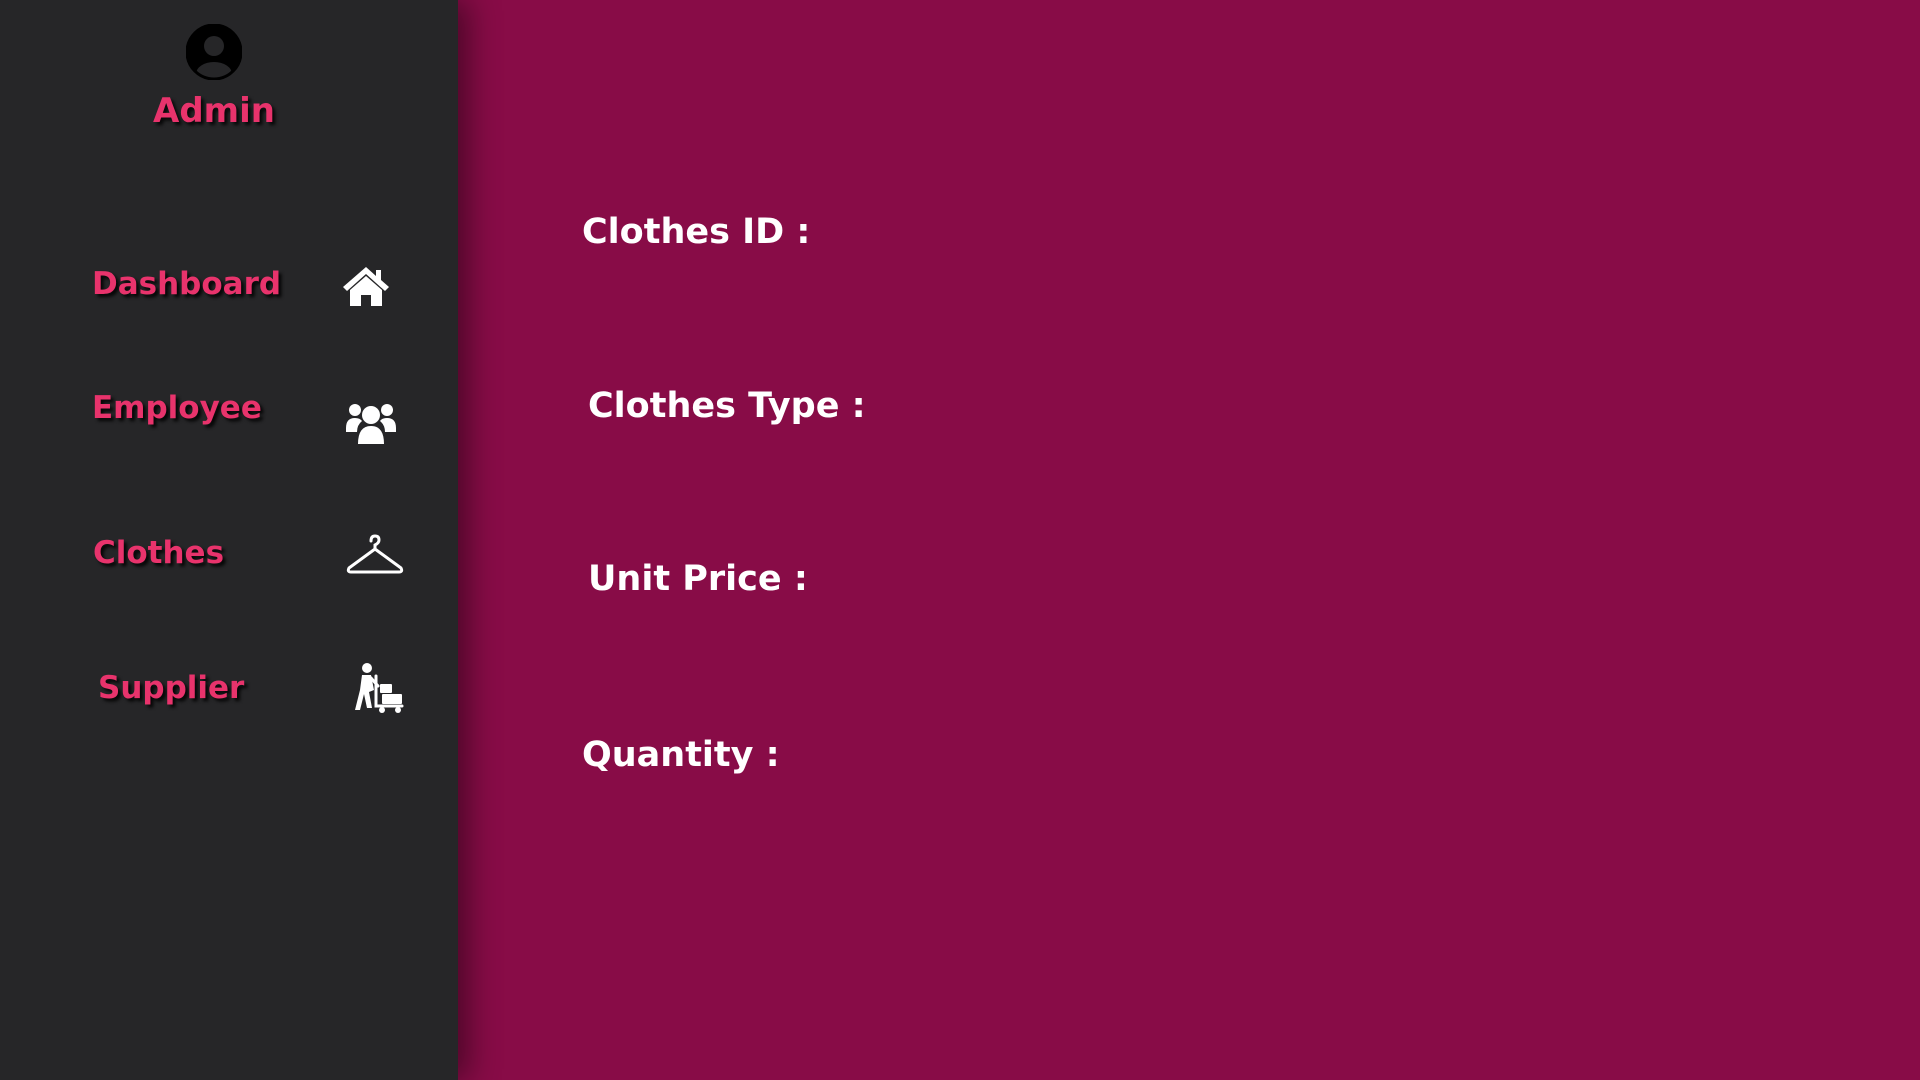 This screenshot has height=1080, width=1920. I want to click on sidebar-item-supplier: Supplier, so click(210, 692).